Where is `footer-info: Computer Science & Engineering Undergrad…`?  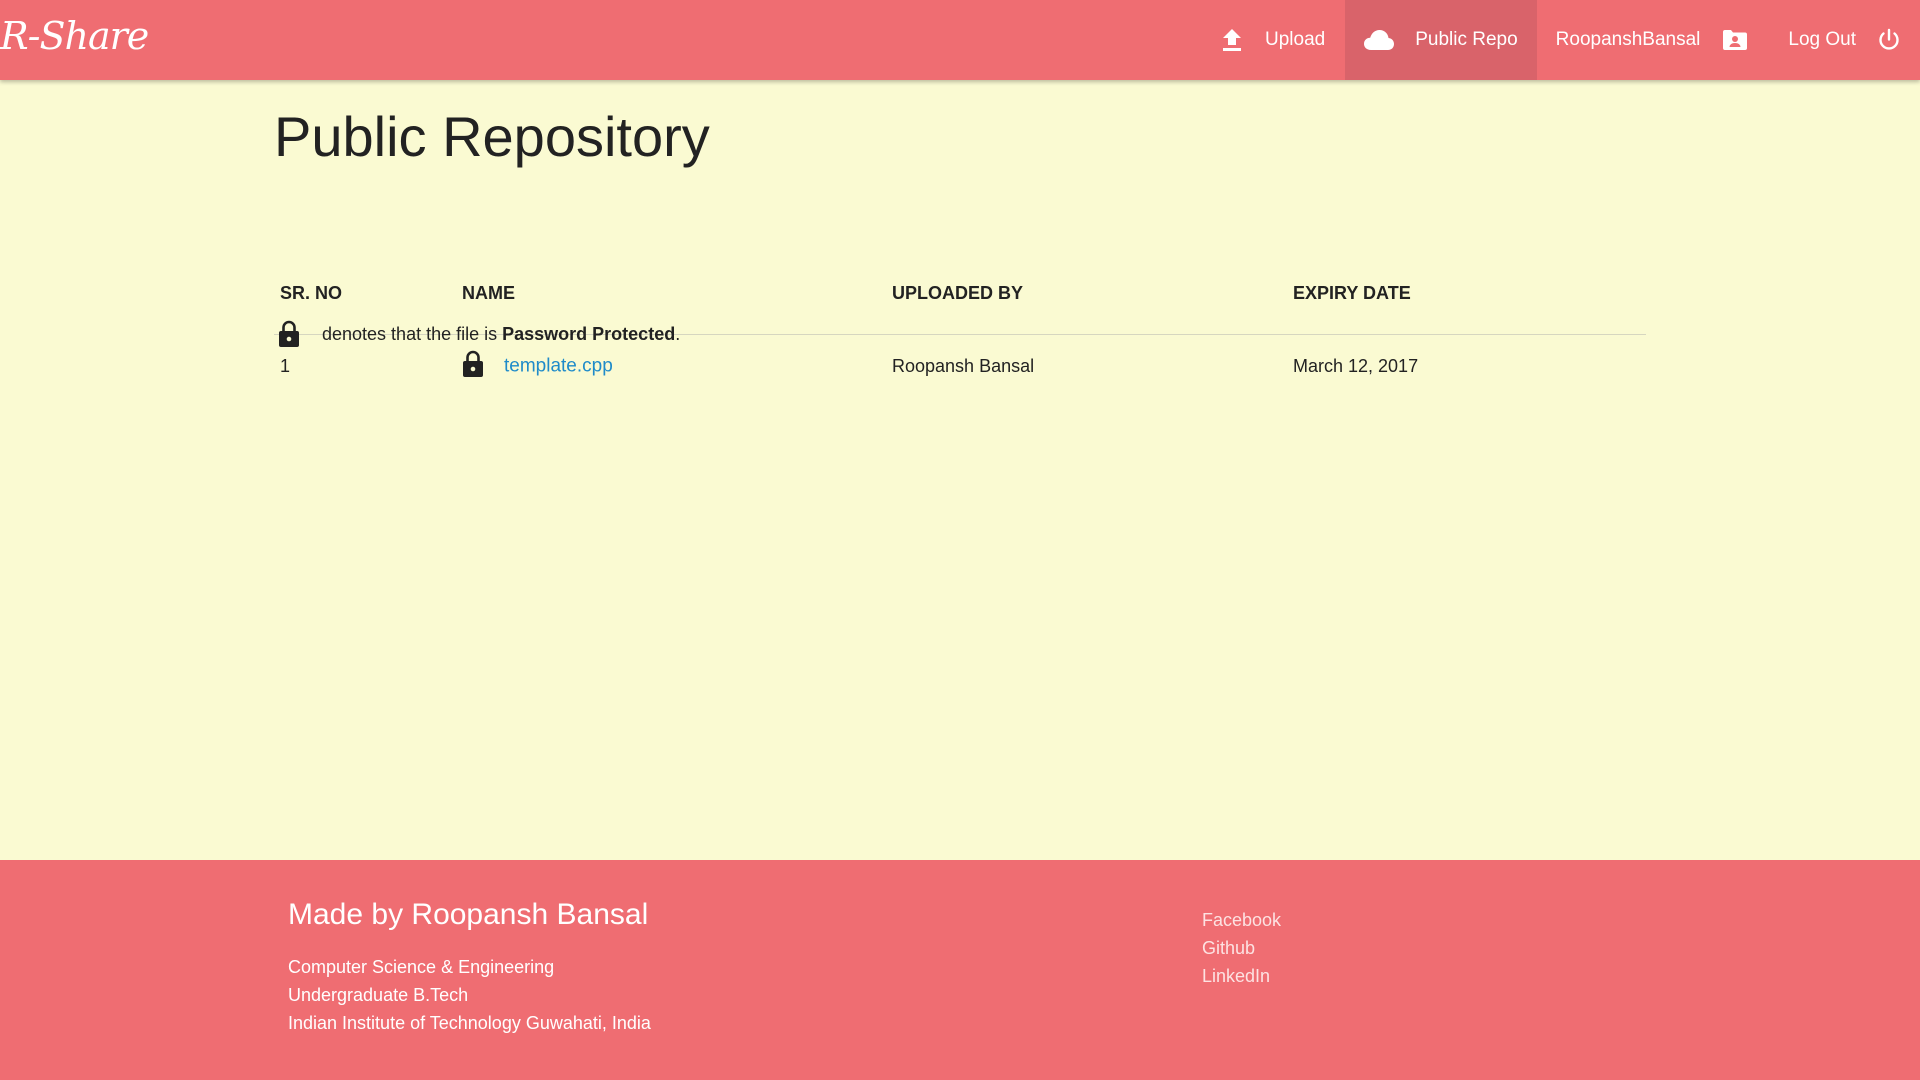
footer-info: Computer Science & Engineering Undergrad… is located at coordinates (469, 995).